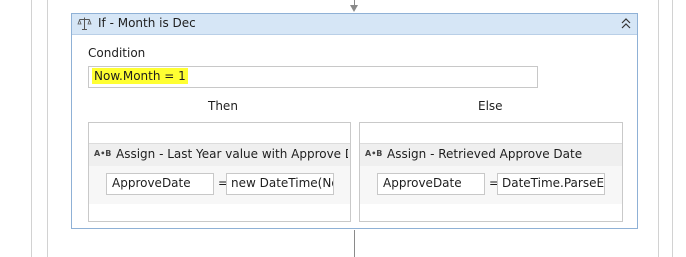 This screenshot has height=257, width=686. What do you see at coordinates (490, 106) in the screenshot?
I see `else-label: Else` at bounding box center [490, 106].